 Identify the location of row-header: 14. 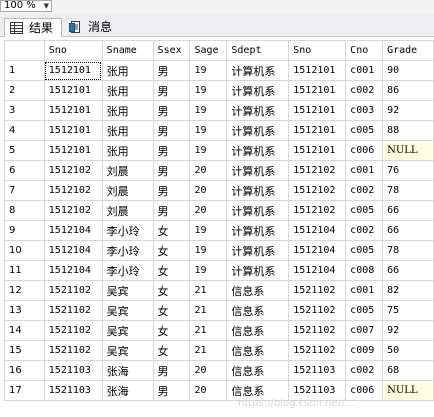
(24, 330).